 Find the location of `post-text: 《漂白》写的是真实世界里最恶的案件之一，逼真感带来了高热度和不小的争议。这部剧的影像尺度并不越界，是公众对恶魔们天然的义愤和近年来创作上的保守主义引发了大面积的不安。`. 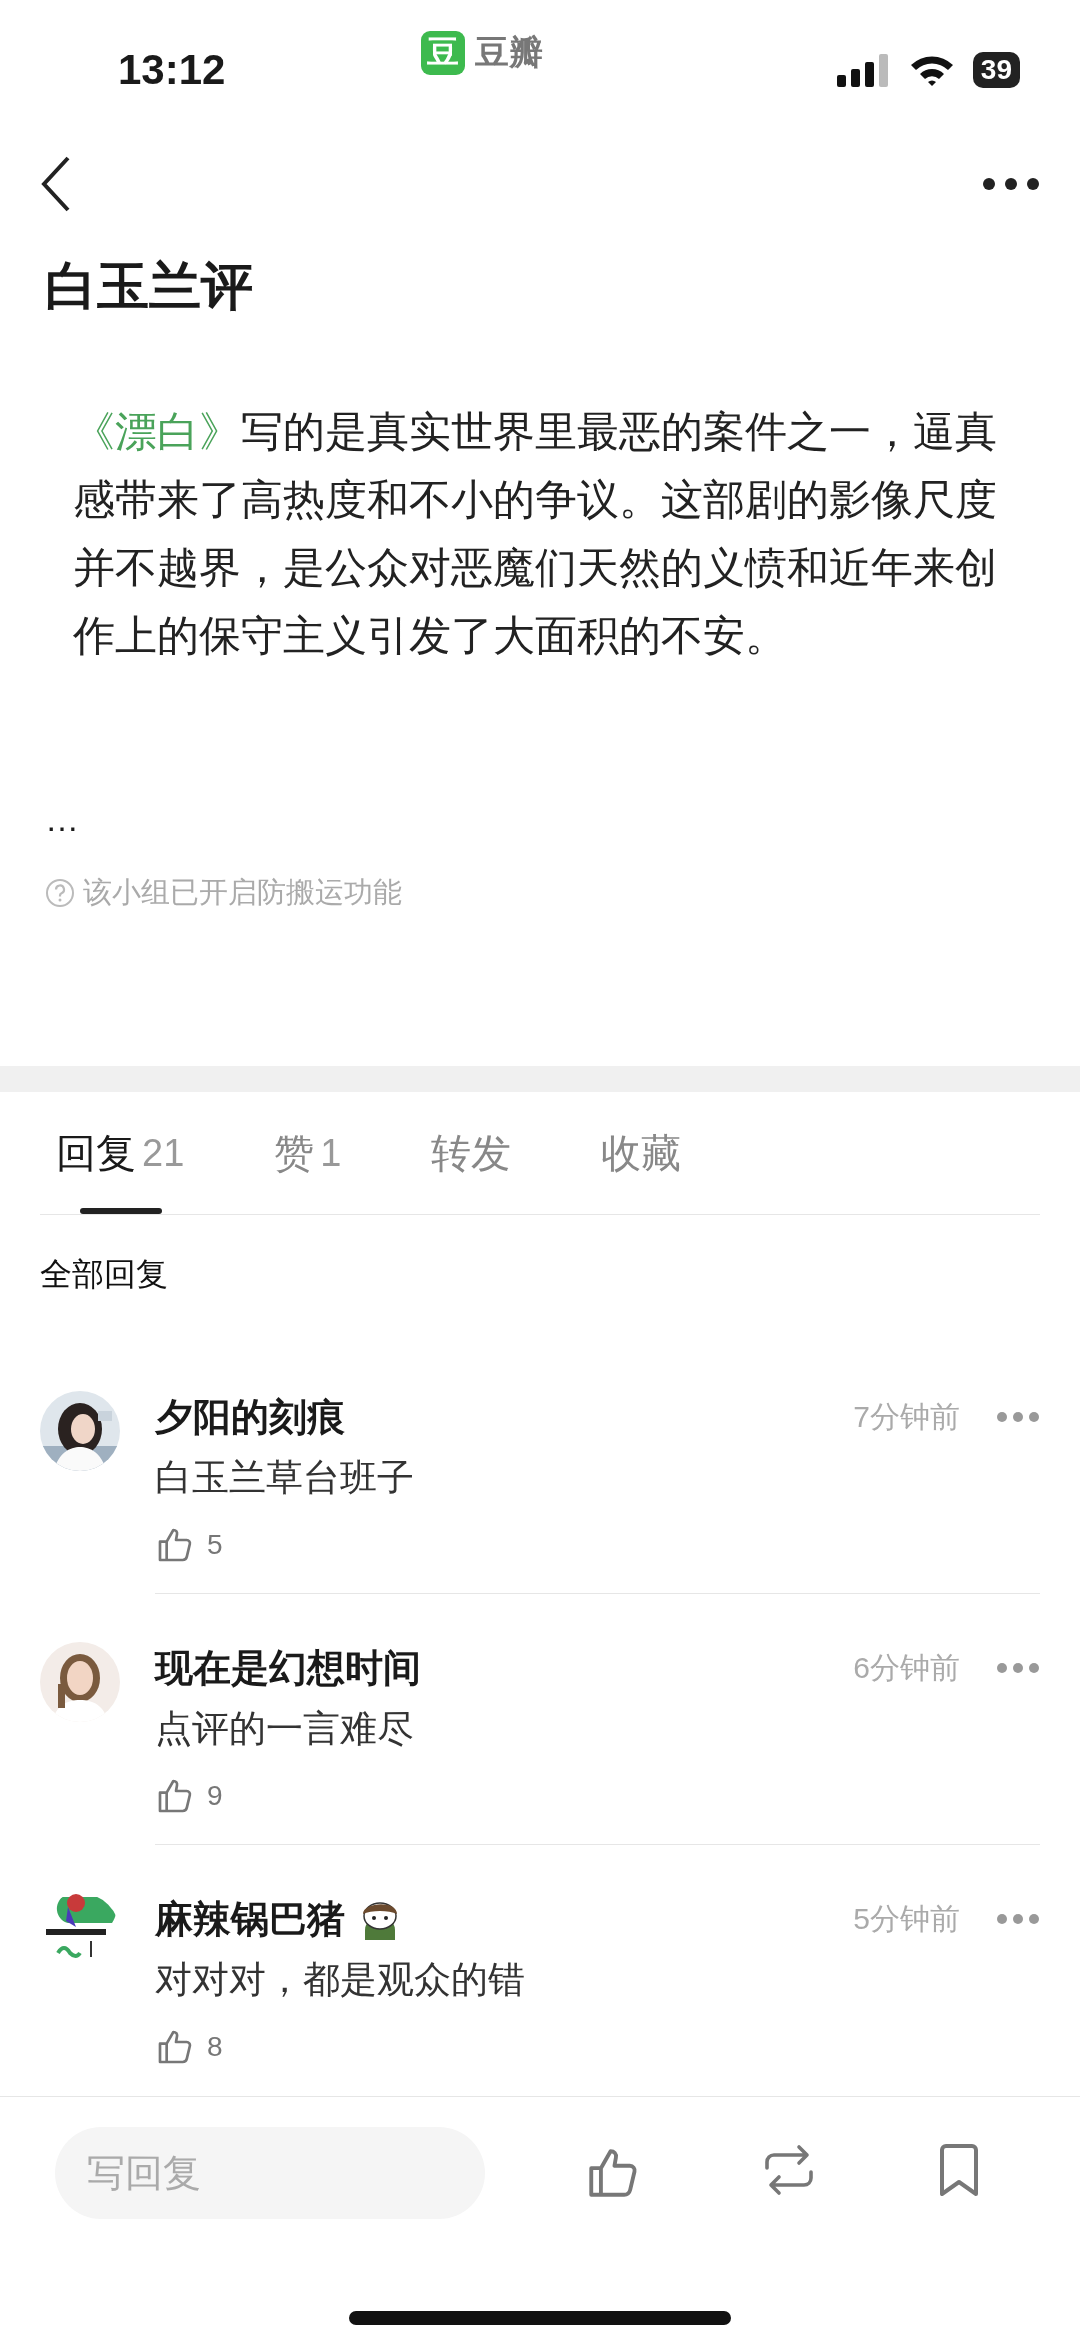

post-text: 《漂白》写的是真实世界里最恶的案件之一，逼真感带来了高热度和不小的争议。这部剧的影像尺度并不越界，是公众对恶魔们天然的义愤和近年来创作上的保守主义引发了大面积的不安。 is located at coordinates (535, 534).